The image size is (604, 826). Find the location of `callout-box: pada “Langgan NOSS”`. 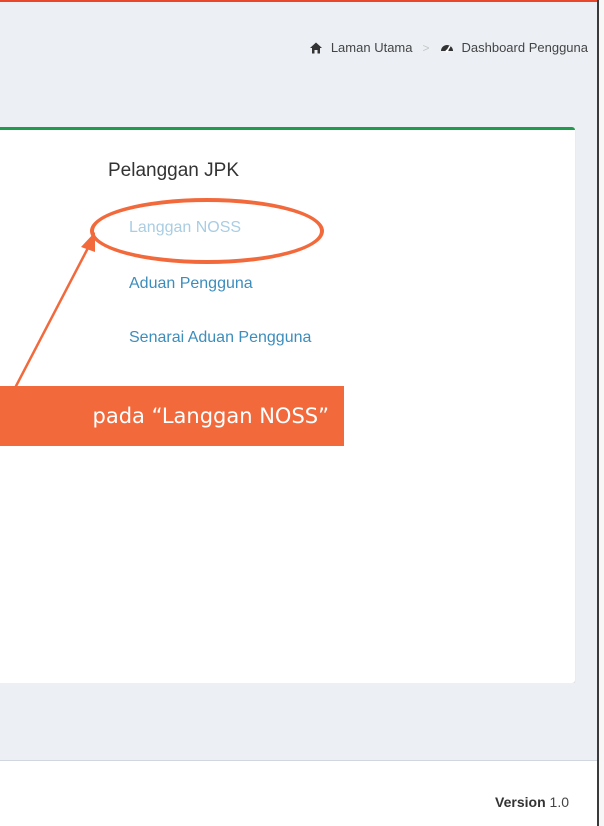

callout-box: pada “Langgan NOSS” is located at coordinates (172, 416).